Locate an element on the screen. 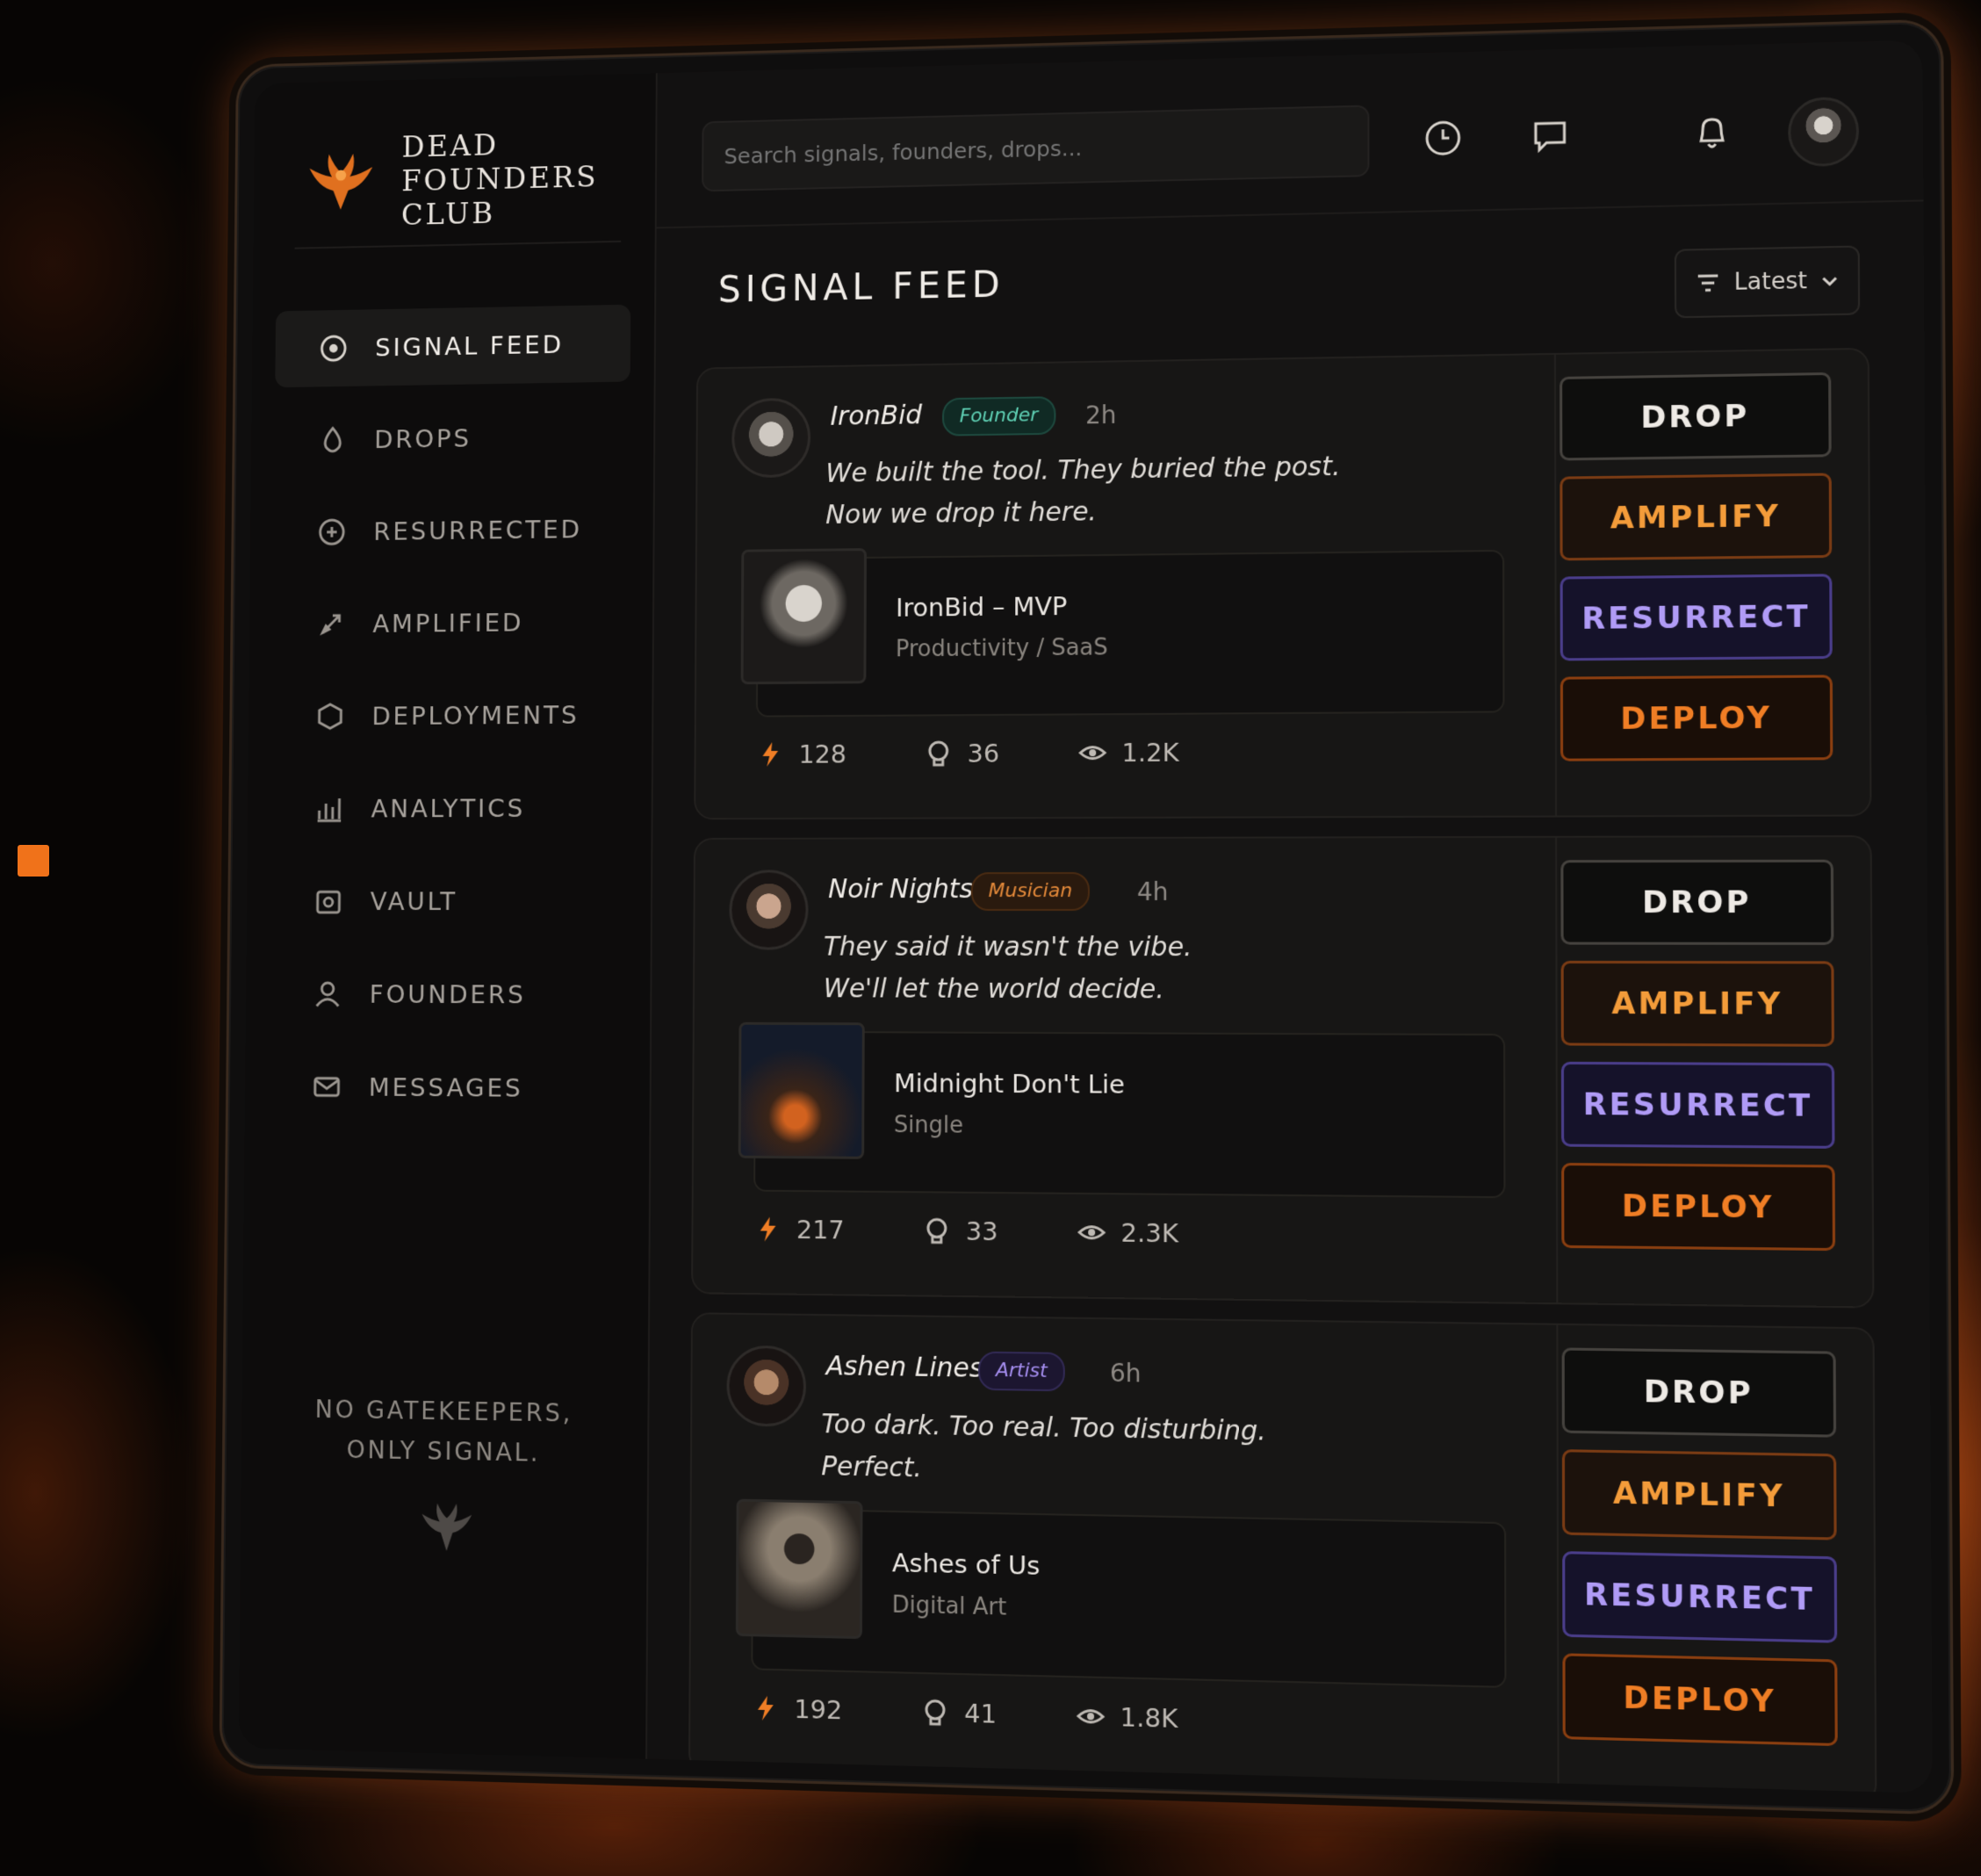  chart-icon is located at coordinates (329, 809).